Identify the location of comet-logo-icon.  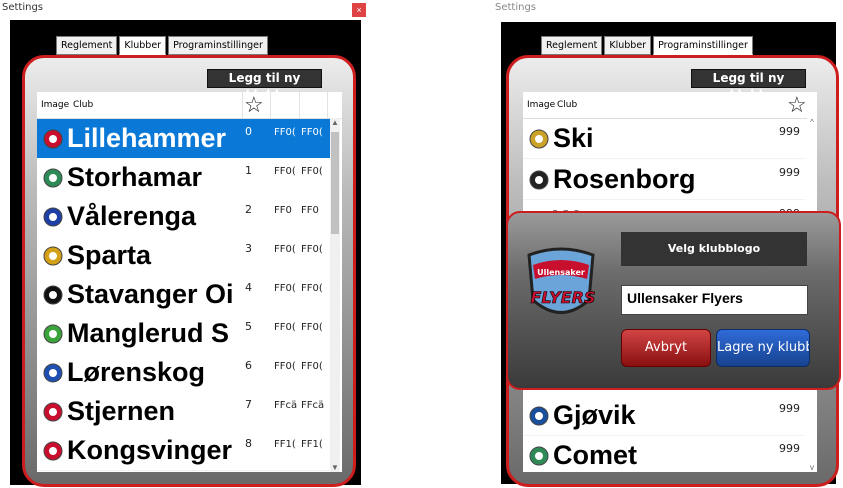
(539, 456).